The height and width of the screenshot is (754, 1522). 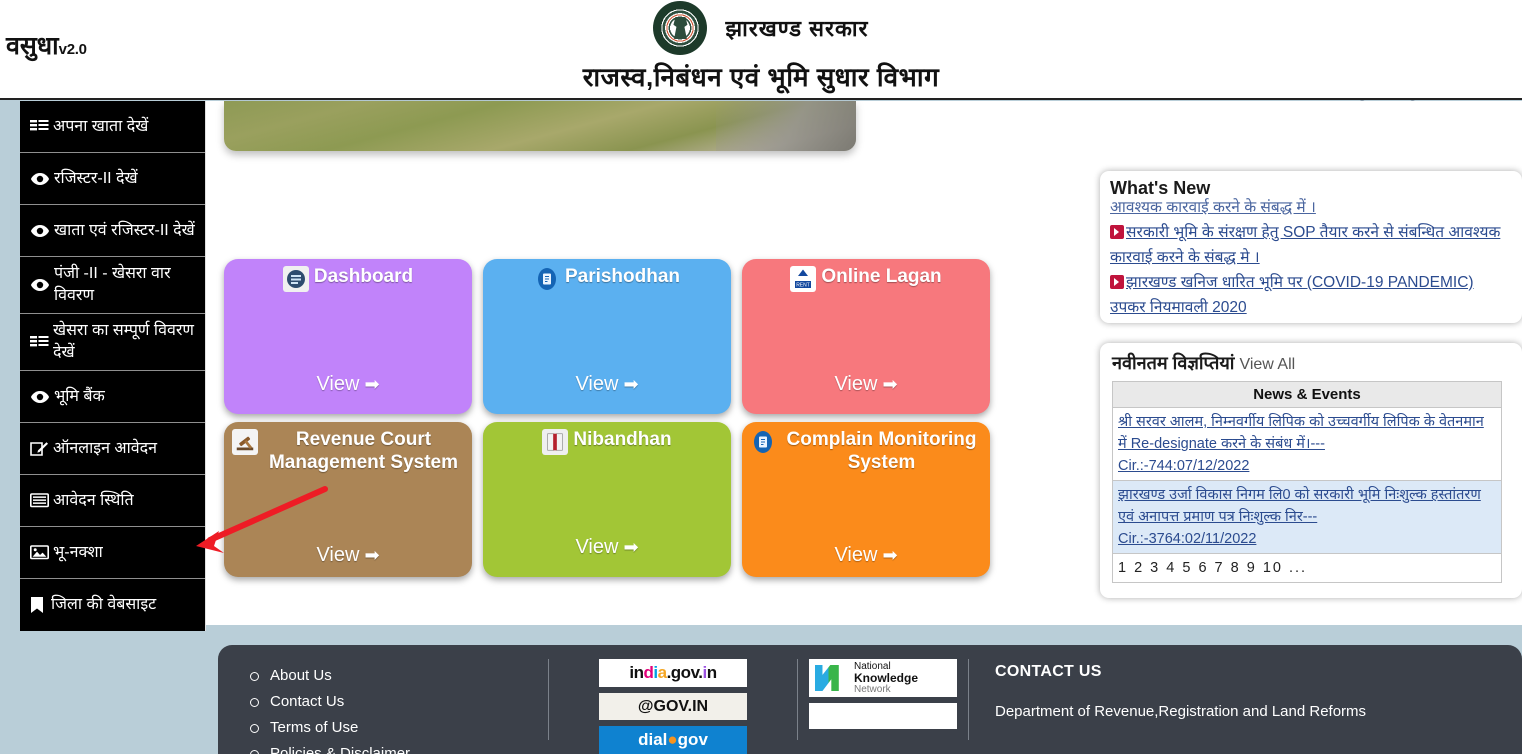 I want to click on sidebar-item-label: पंजी -II - खेसरा वार विवरण, so click(x=112, y=284).